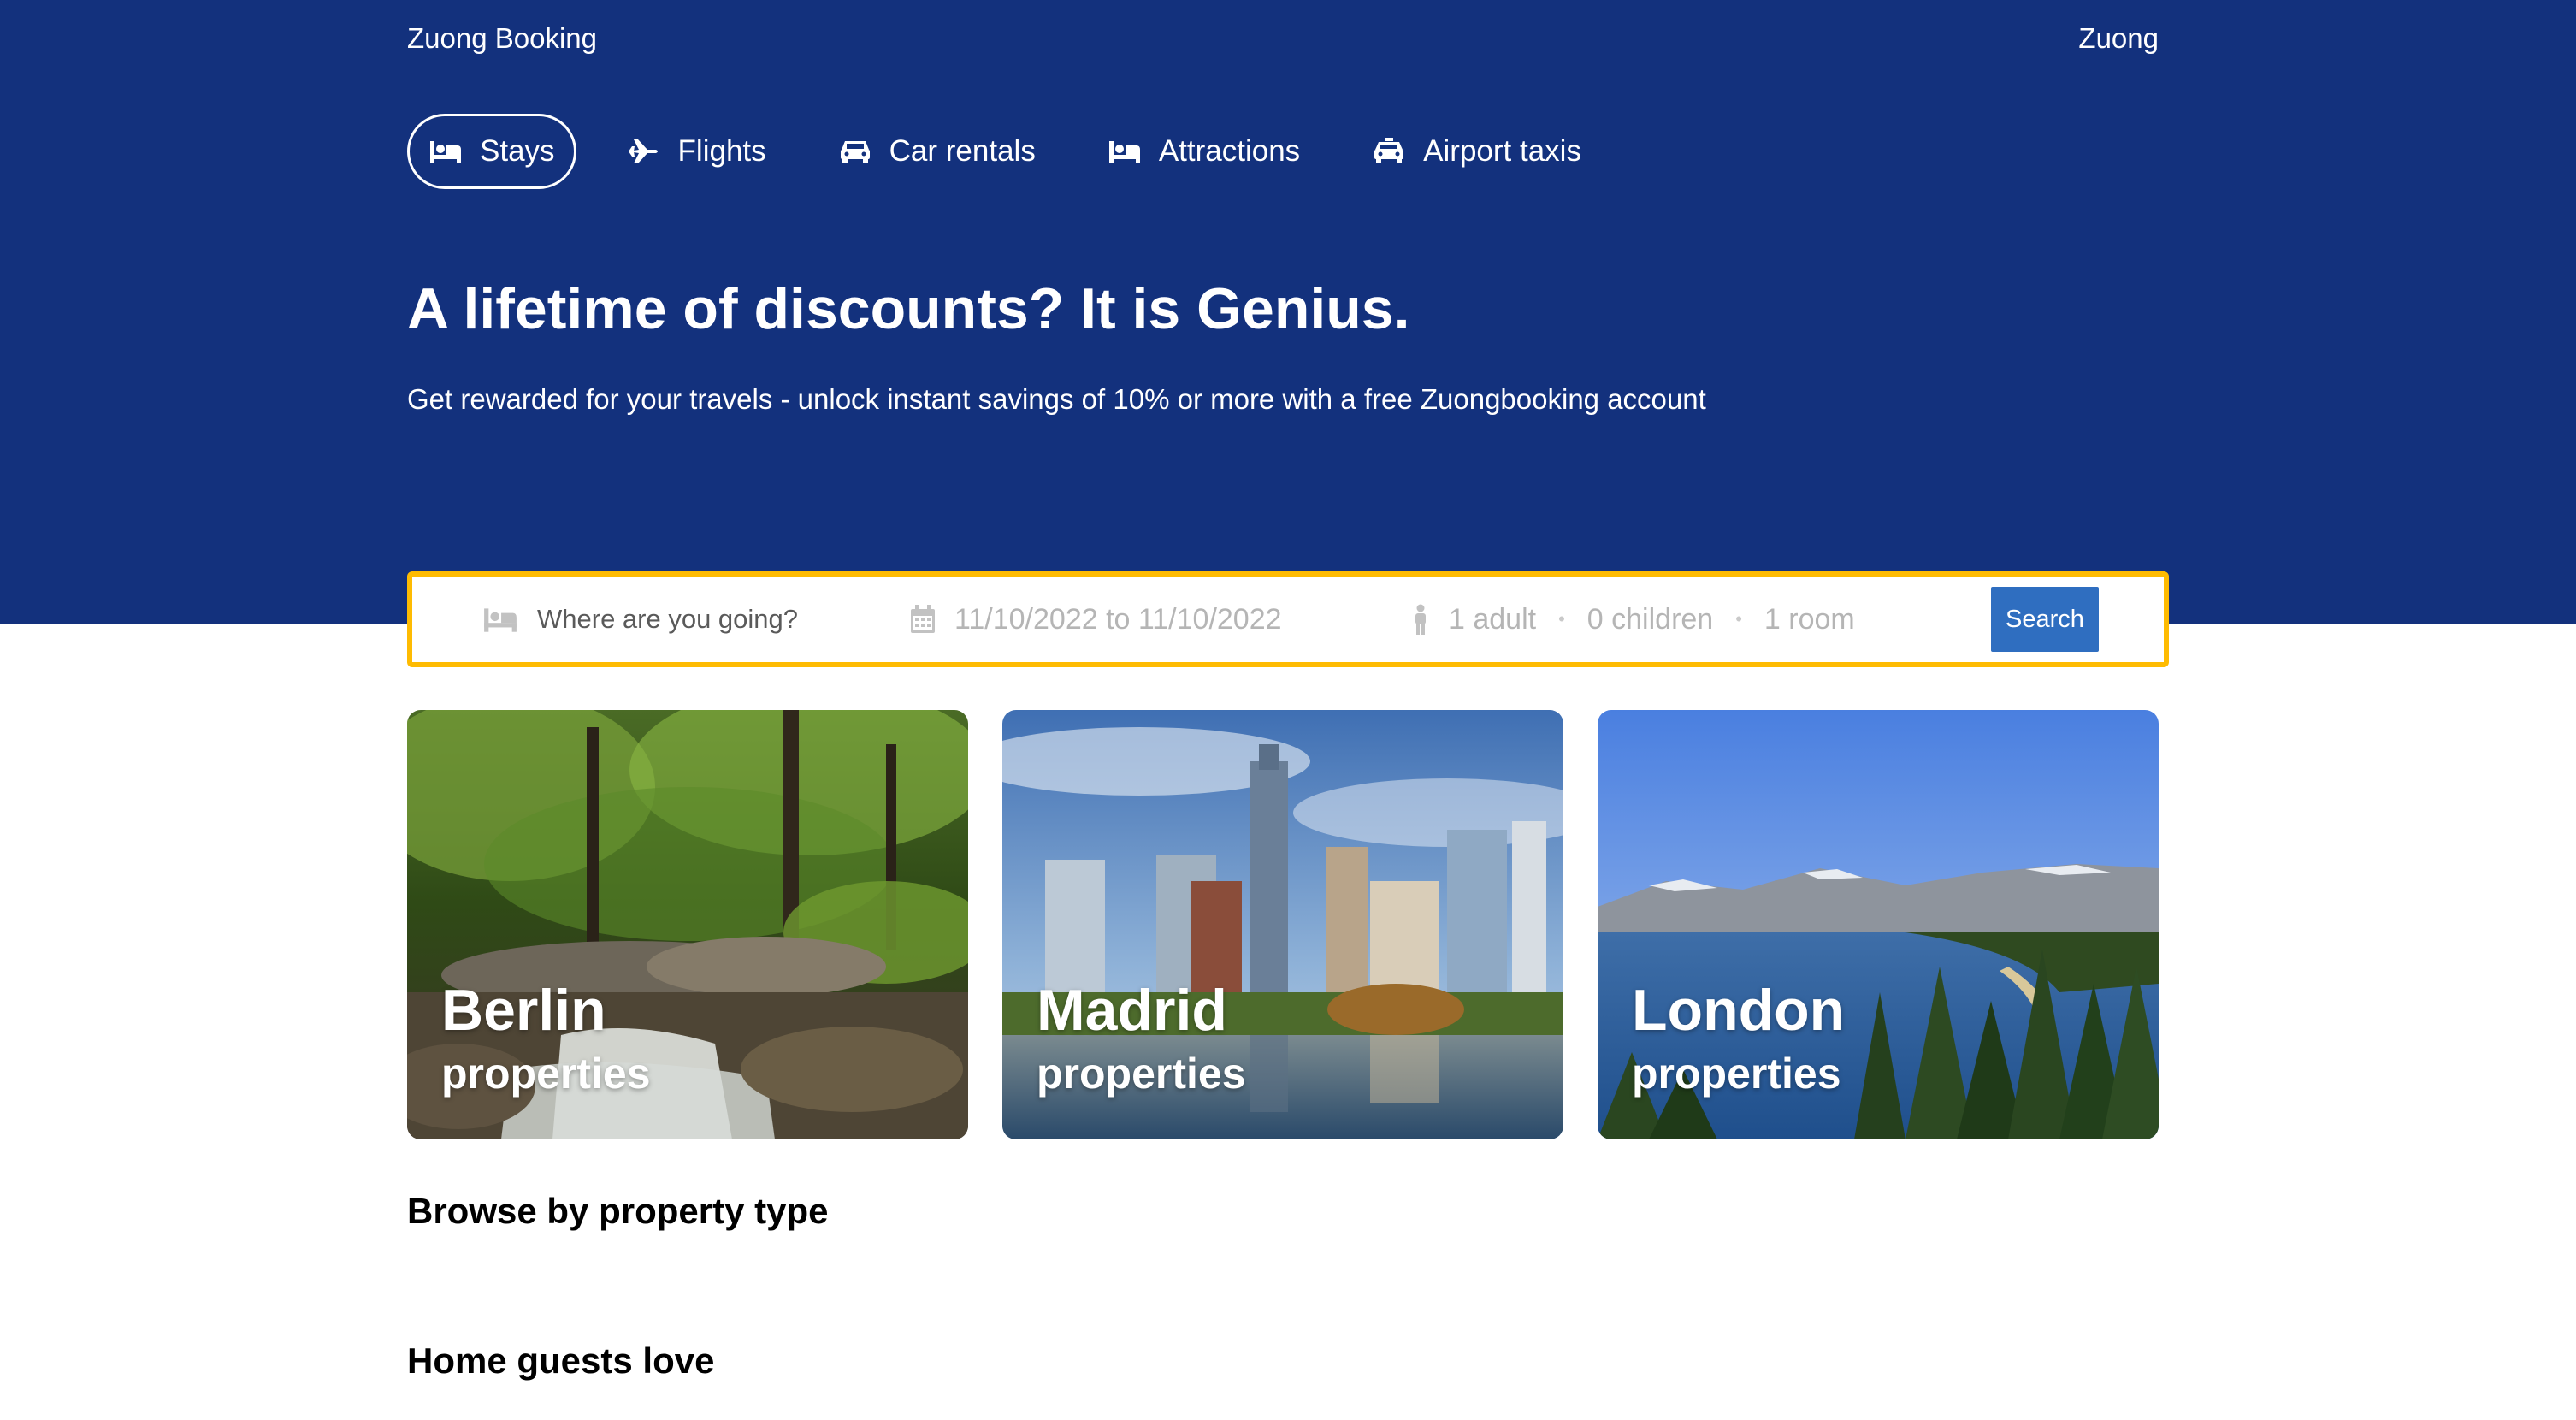  I want to click on children-count: 0 children, so click(1650, 619).